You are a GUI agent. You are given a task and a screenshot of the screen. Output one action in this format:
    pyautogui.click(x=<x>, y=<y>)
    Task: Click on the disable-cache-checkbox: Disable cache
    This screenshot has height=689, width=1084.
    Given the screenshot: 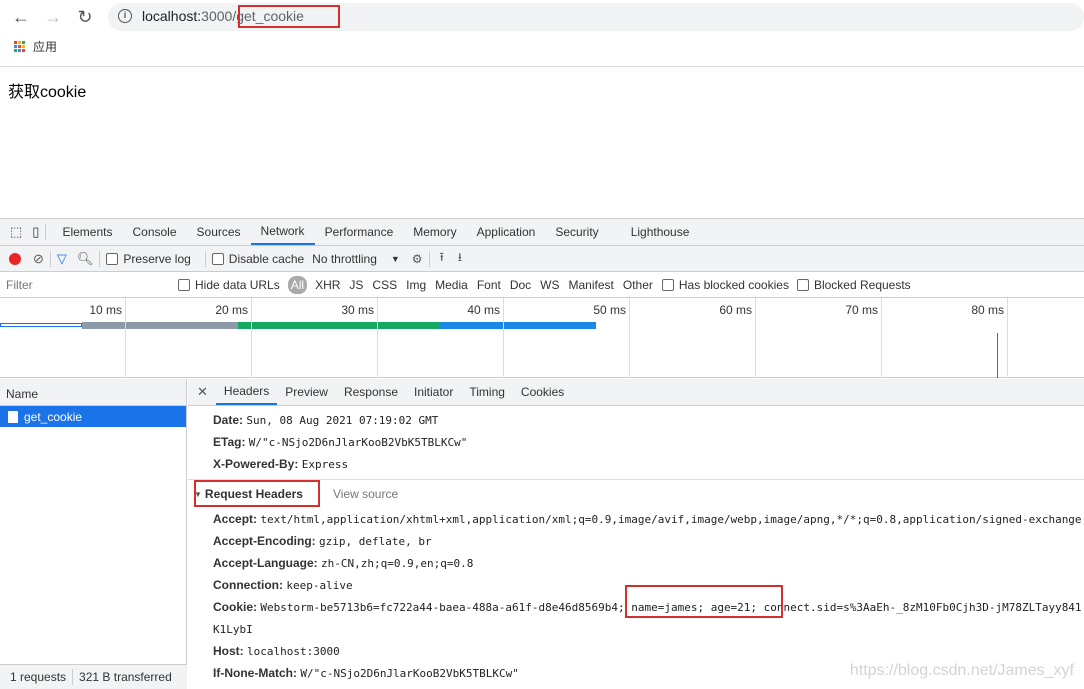 What is the action you would take?
    pyautogui.click(x=257, y=259)
    